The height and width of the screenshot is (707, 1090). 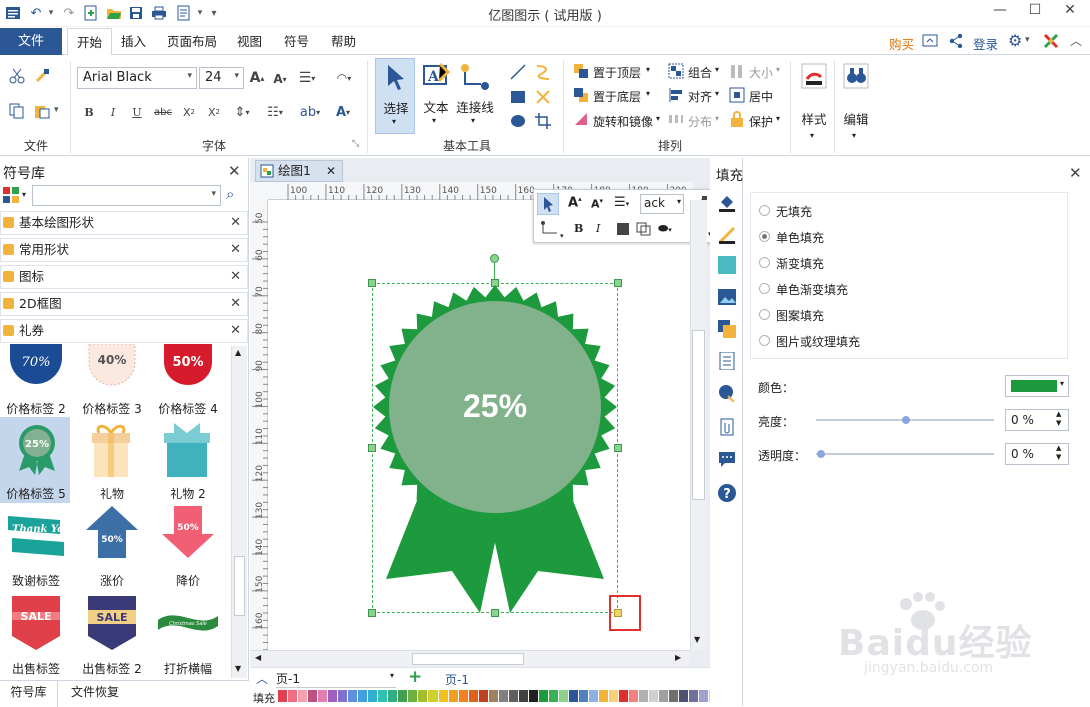 What do you see at coordinates (1051, 42) in the screenshot?
I see `app-colorful-logo-icon` at bounding box center [1051, 42].